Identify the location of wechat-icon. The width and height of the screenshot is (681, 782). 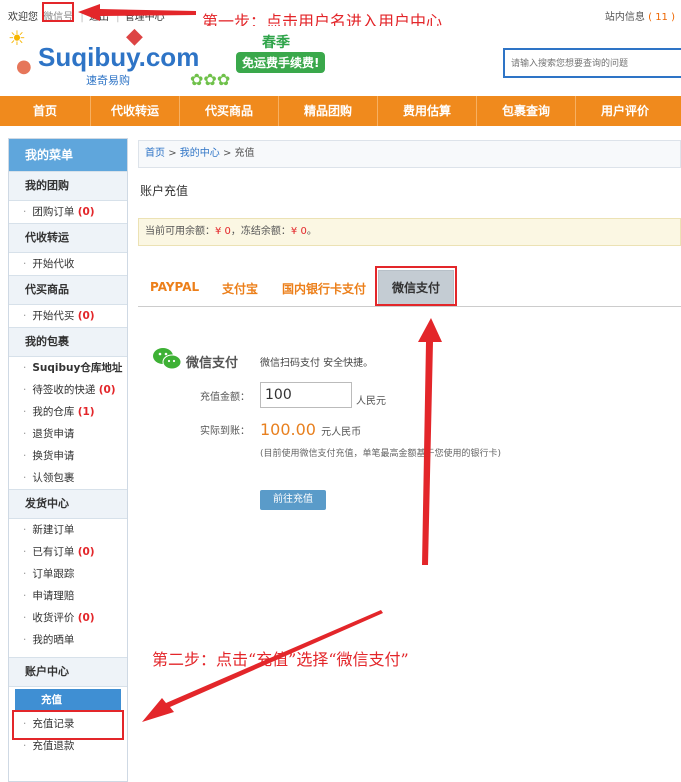
(167, 359).